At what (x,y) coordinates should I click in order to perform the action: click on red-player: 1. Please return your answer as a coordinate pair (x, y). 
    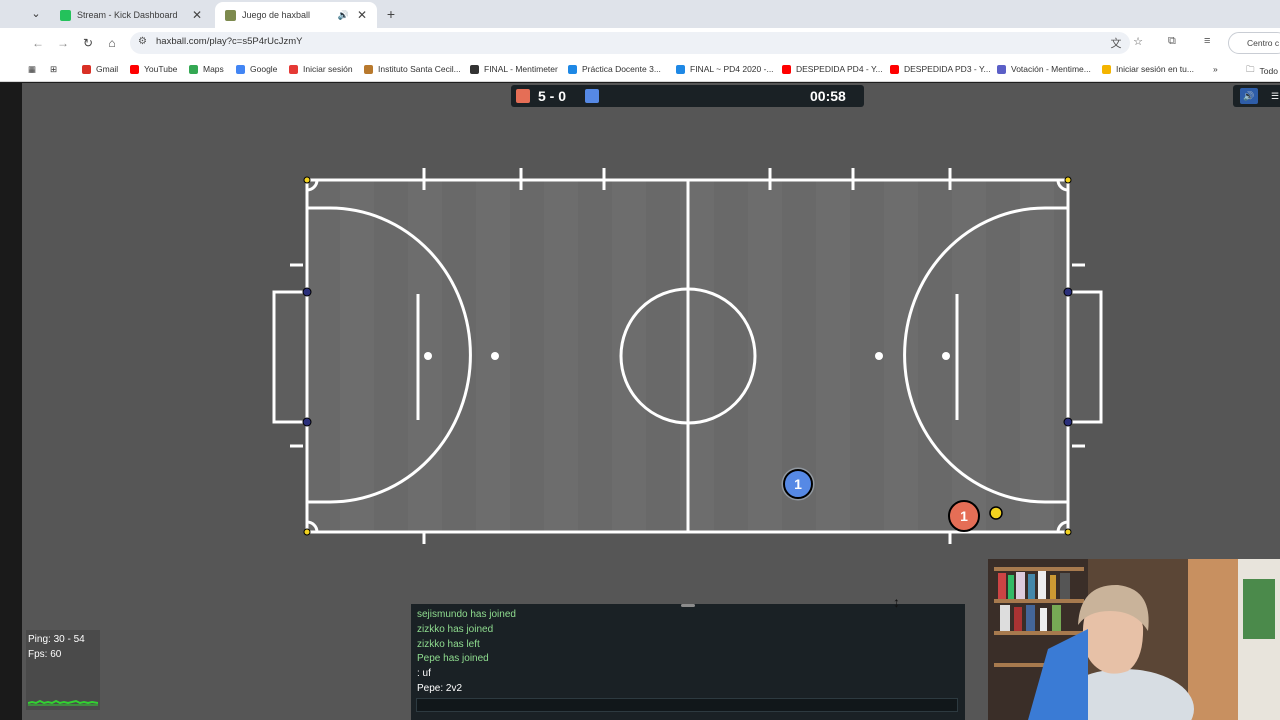
    Looking at the image, I should click on (964, 516).